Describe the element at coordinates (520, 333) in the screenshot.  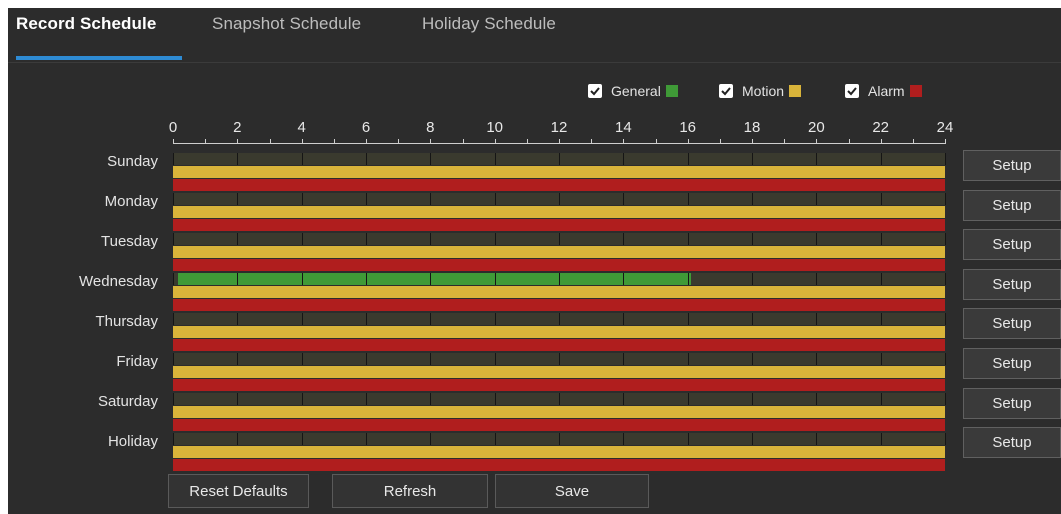
I see `day-row-thursday: Thursday` at that location.